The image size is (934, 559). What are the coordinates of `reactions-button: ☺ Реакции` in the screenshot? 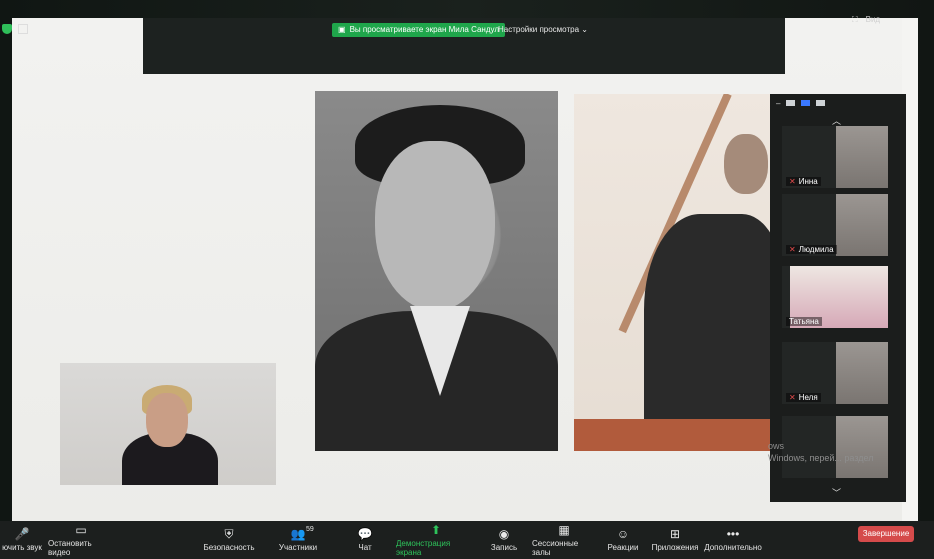 It's located at (623, 540).